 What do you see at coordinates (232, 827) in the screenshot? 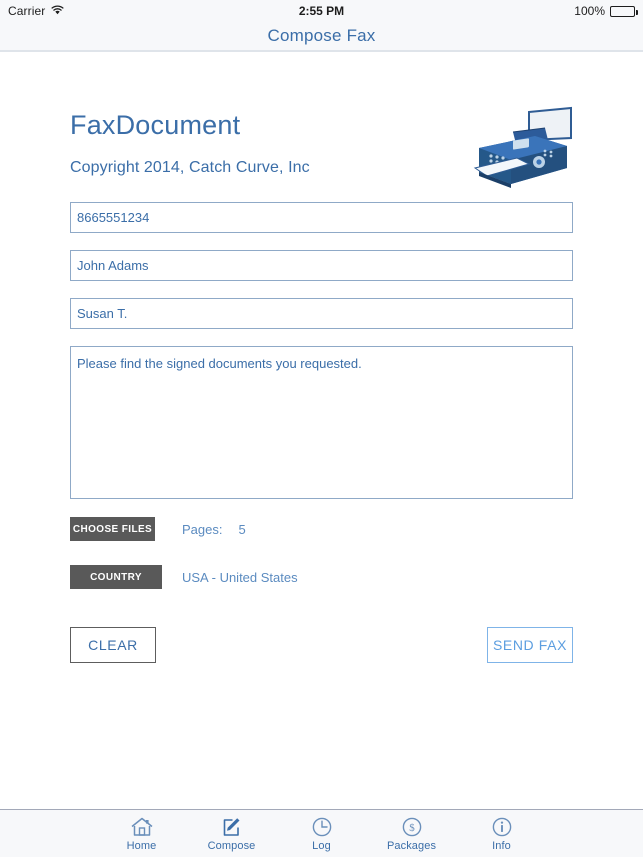
I see `compose-pencil-icon` at bounding box center [232, 827].